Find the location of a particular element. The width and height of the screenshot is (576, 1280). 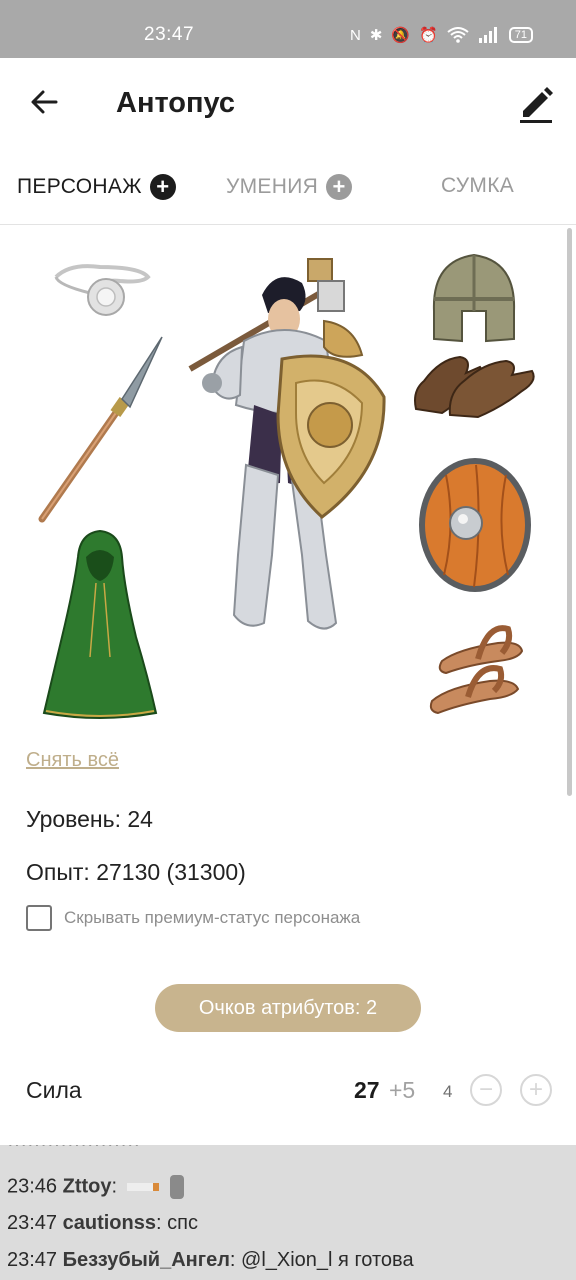

tab-bag-label: СУМКА is located at coordinates (478, 185).